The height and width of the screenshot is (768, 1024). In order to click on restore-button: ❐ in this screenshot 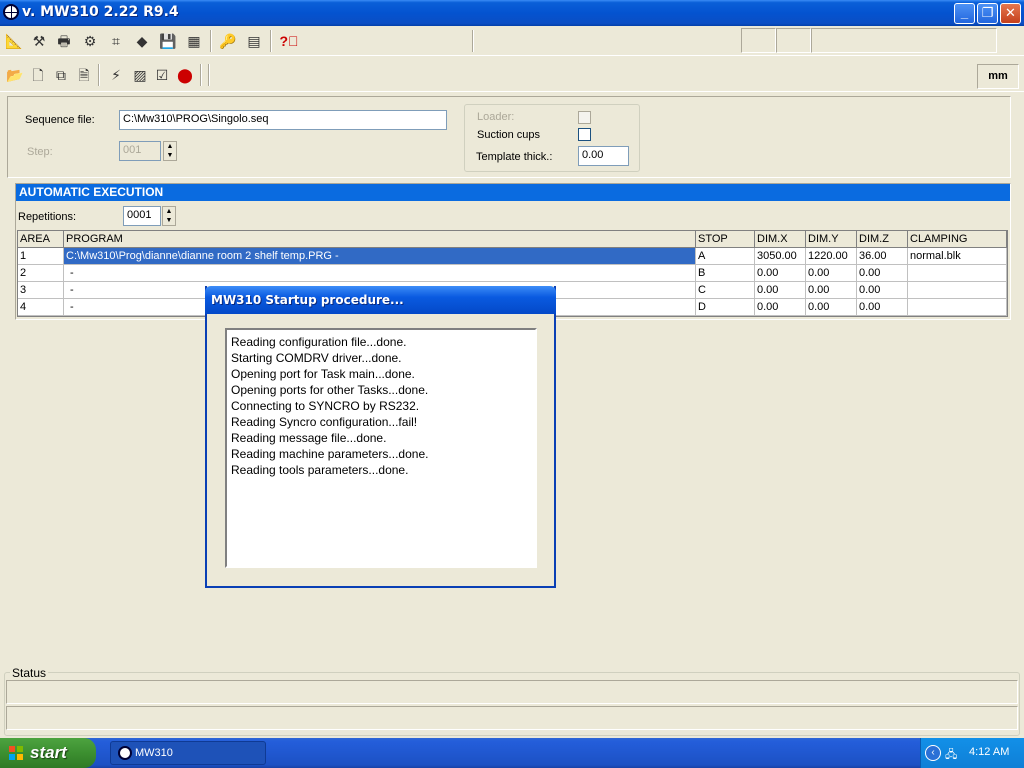, I will do `click(987, 13)`.